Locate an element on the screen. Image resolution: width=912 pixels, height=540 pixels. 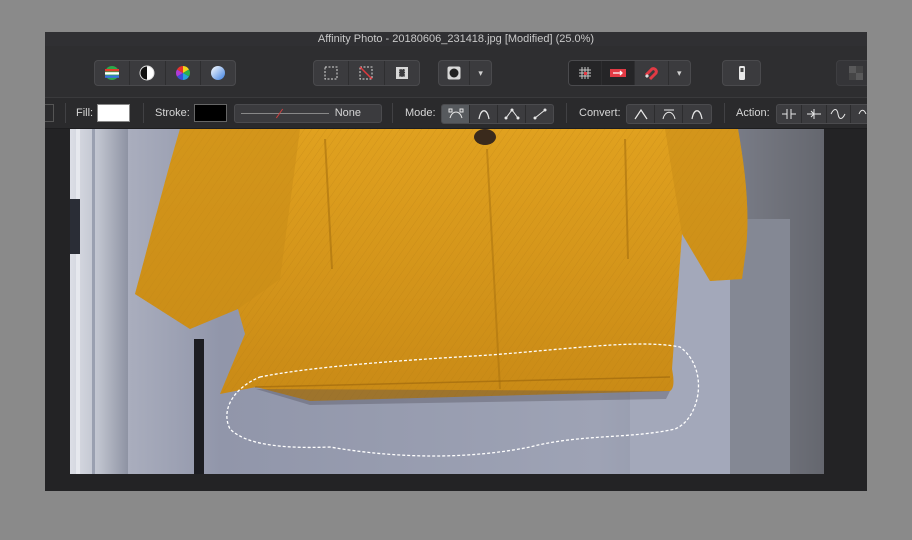
snapping-dropdown: ▾ is located at coordinates (679, 73).